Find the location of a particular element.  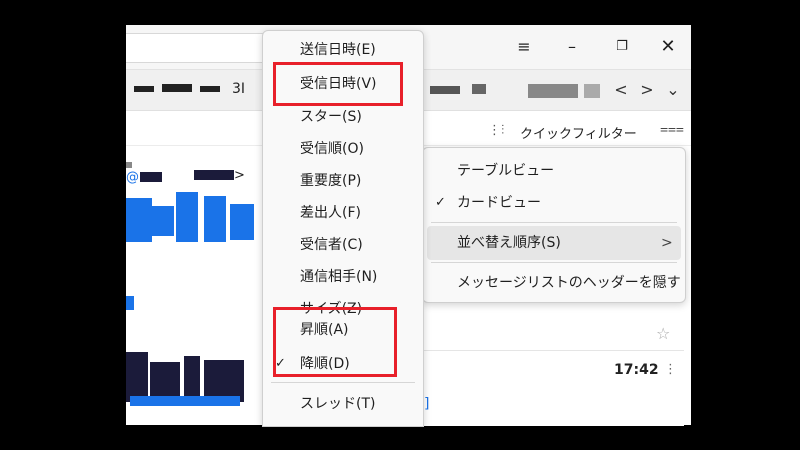

list-settings-icon: ⩶ is located at coordinates (672, 129).